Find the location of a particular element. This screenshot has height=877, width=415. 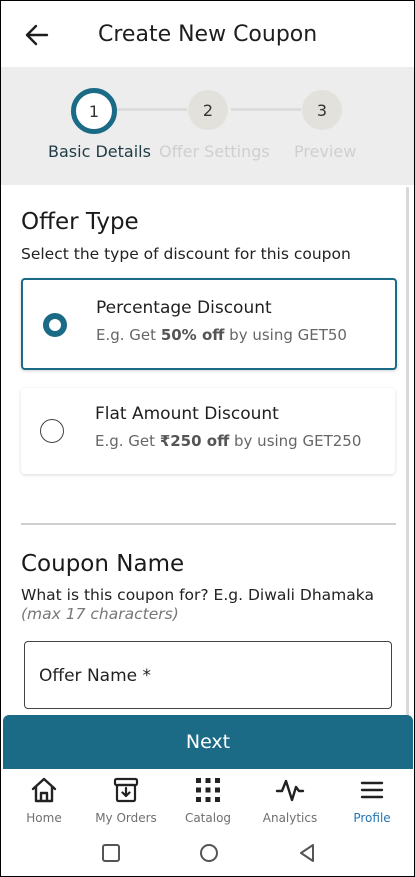

step-2-circle: 2 is located at coordinates (208, 110).